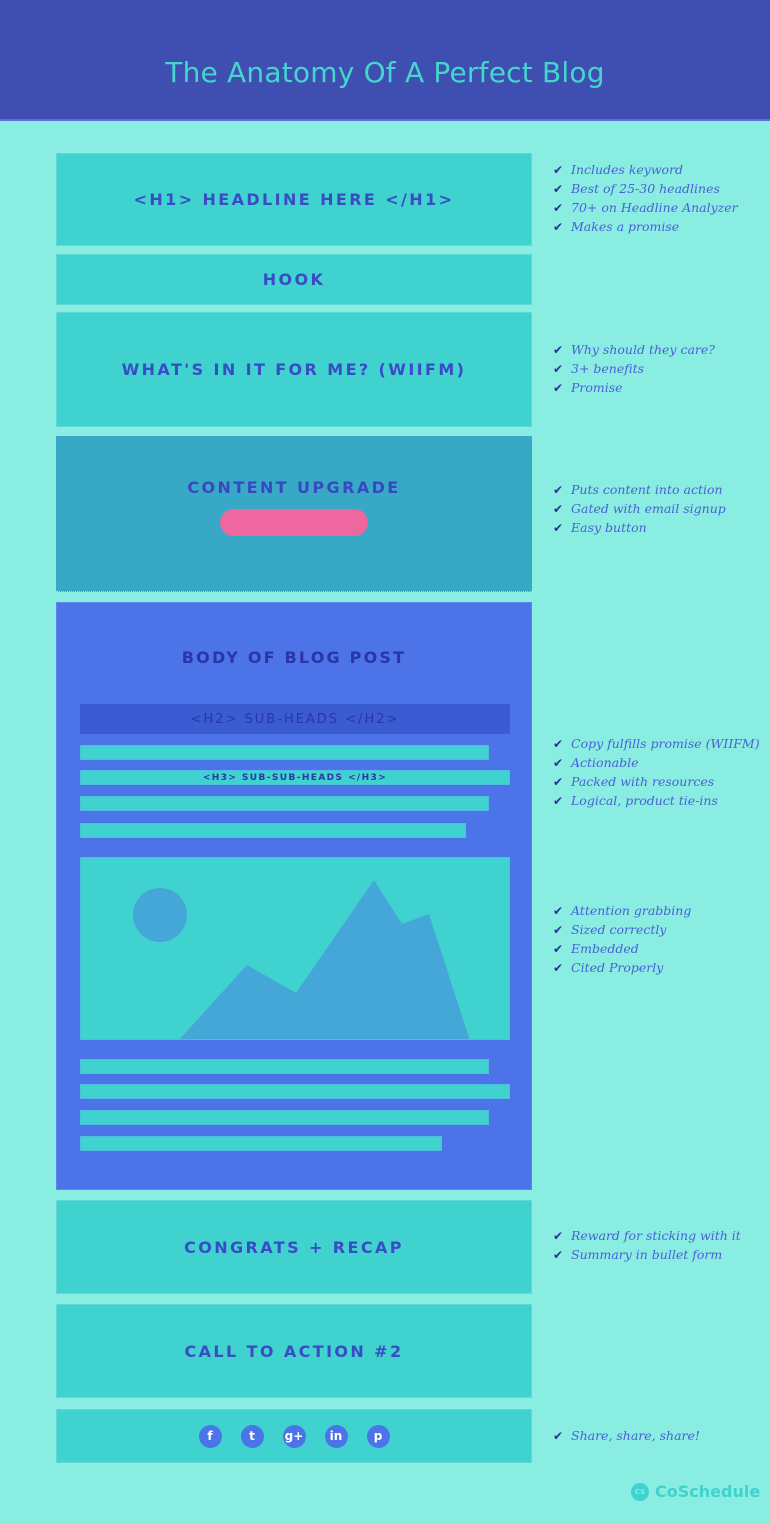  I want to click on content-upgrade-block: CONTENT UPGRADE, so click(294, 514).